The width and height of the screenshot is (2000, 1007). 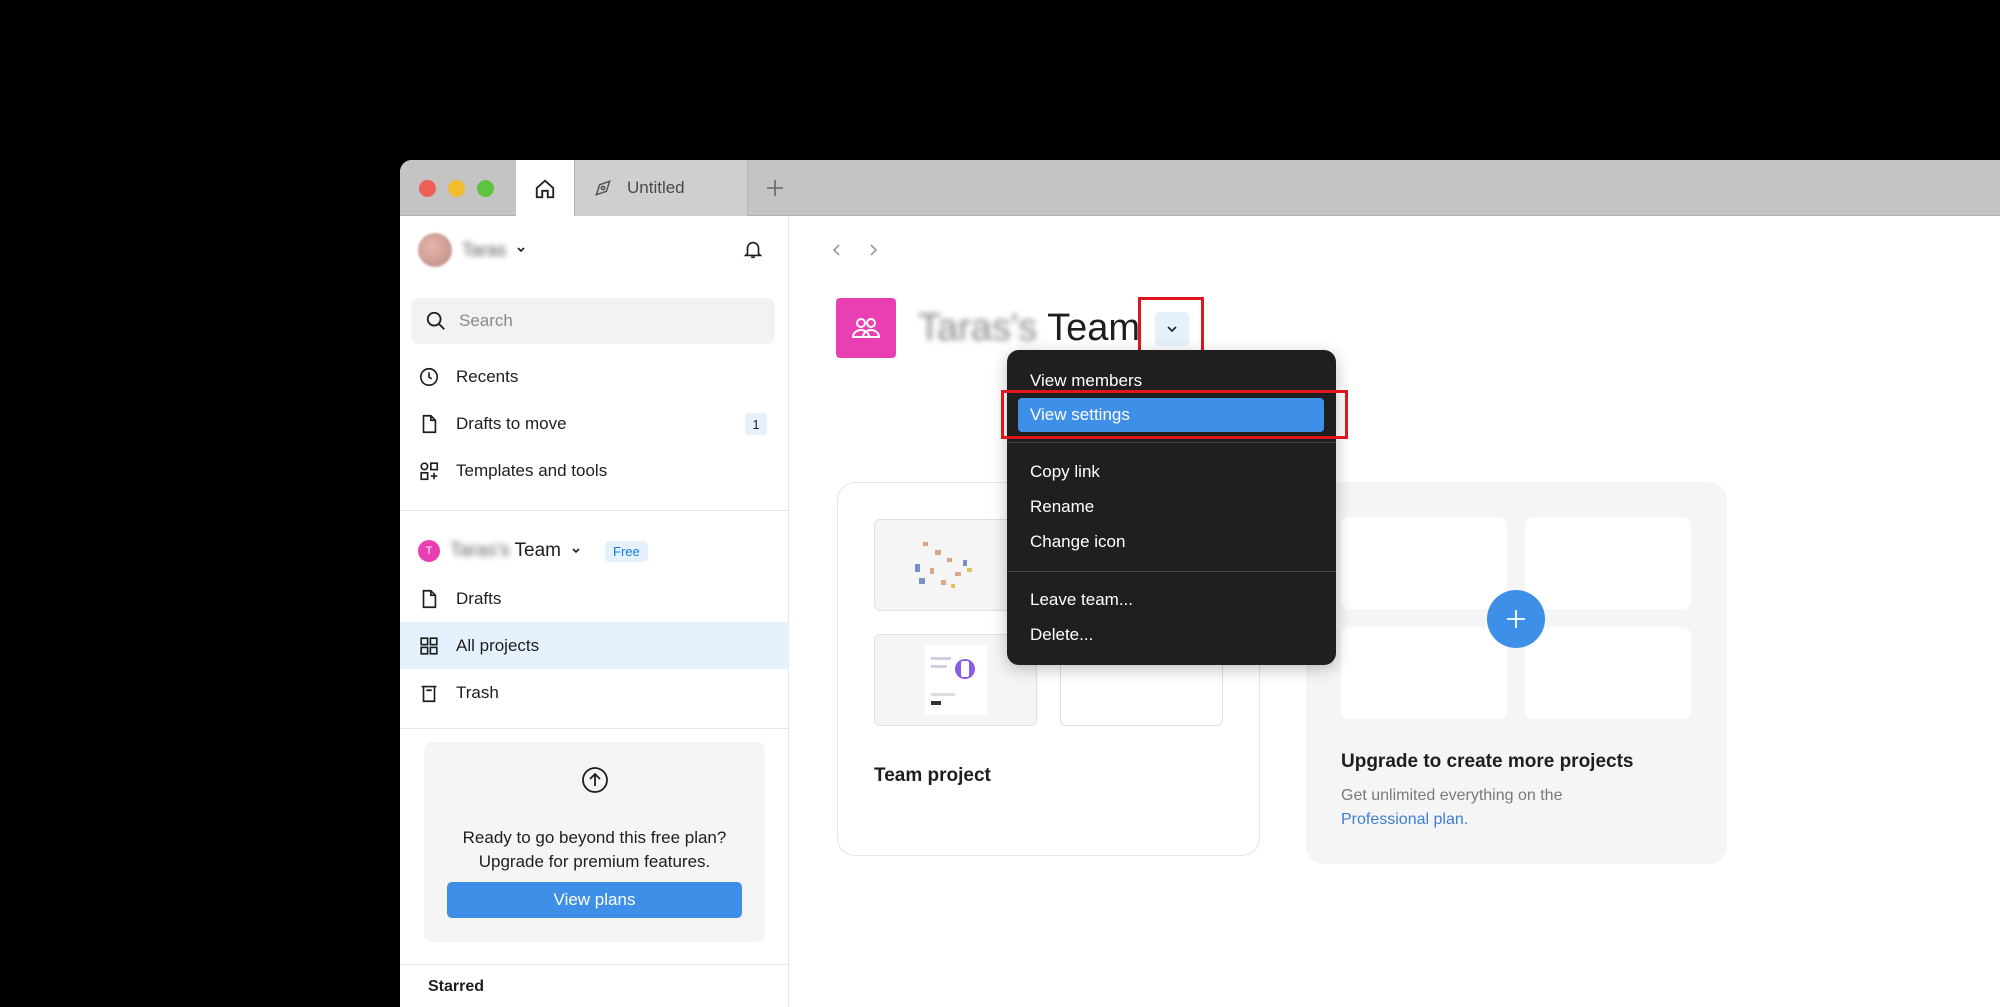 What do you see at coordinates (485, 188) in the screenshot?
I see `maximize-window-button` at bounding box center [485, 188].